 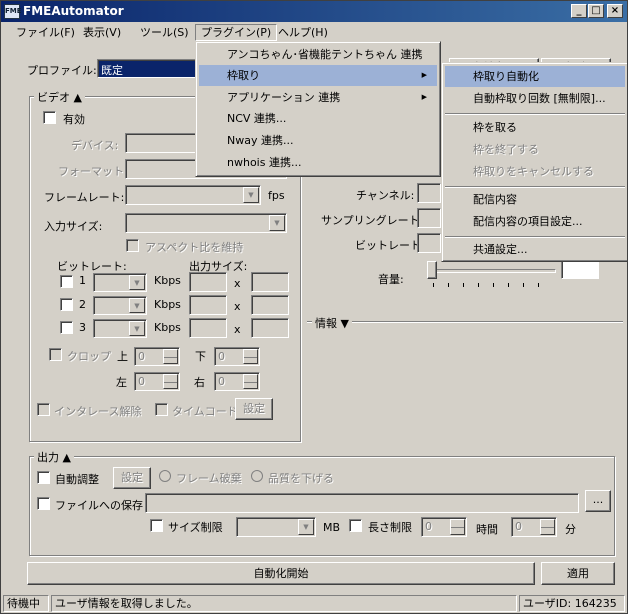 What do you see at coordinates (66, 304) in the screenshot?
I see `bitrate-2-checkbox` at bounding box center [66, 304].